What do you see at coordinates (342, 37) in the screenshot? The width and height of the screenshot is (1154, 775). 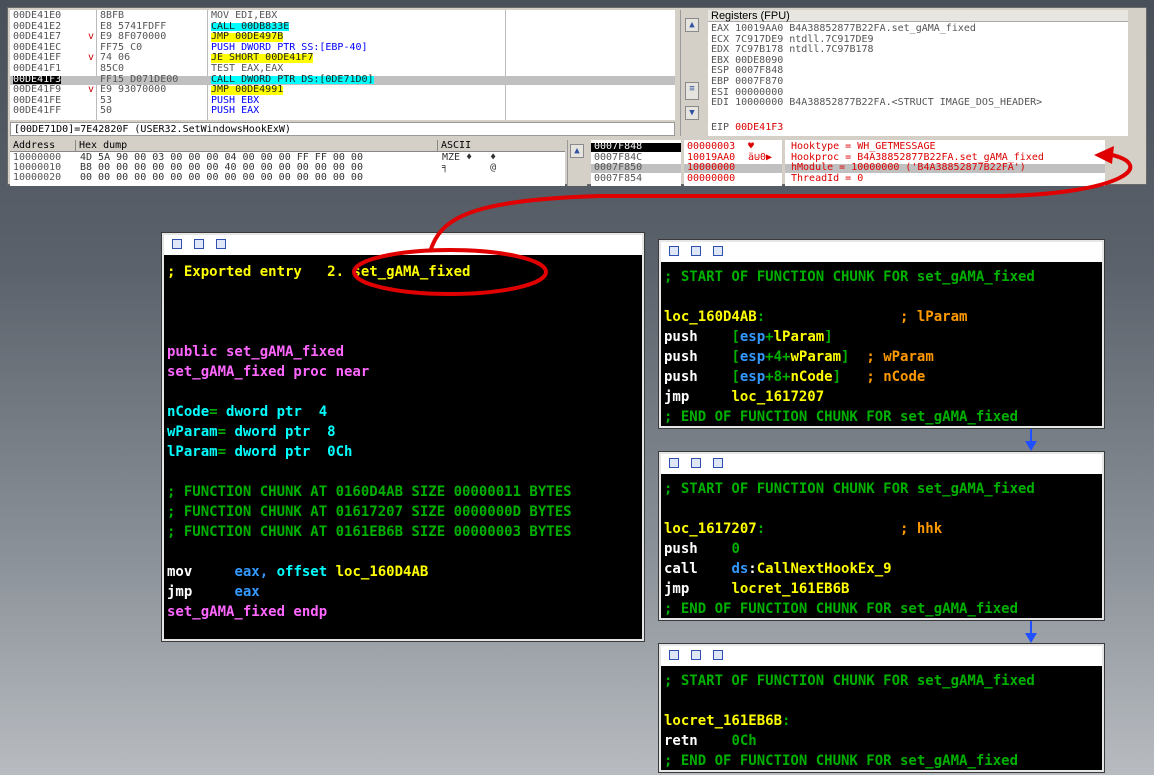 I see `disasm-row: 00DE41E7 v E9 8F070000 JMP 00DE497B` at bounding box center [342, 37].